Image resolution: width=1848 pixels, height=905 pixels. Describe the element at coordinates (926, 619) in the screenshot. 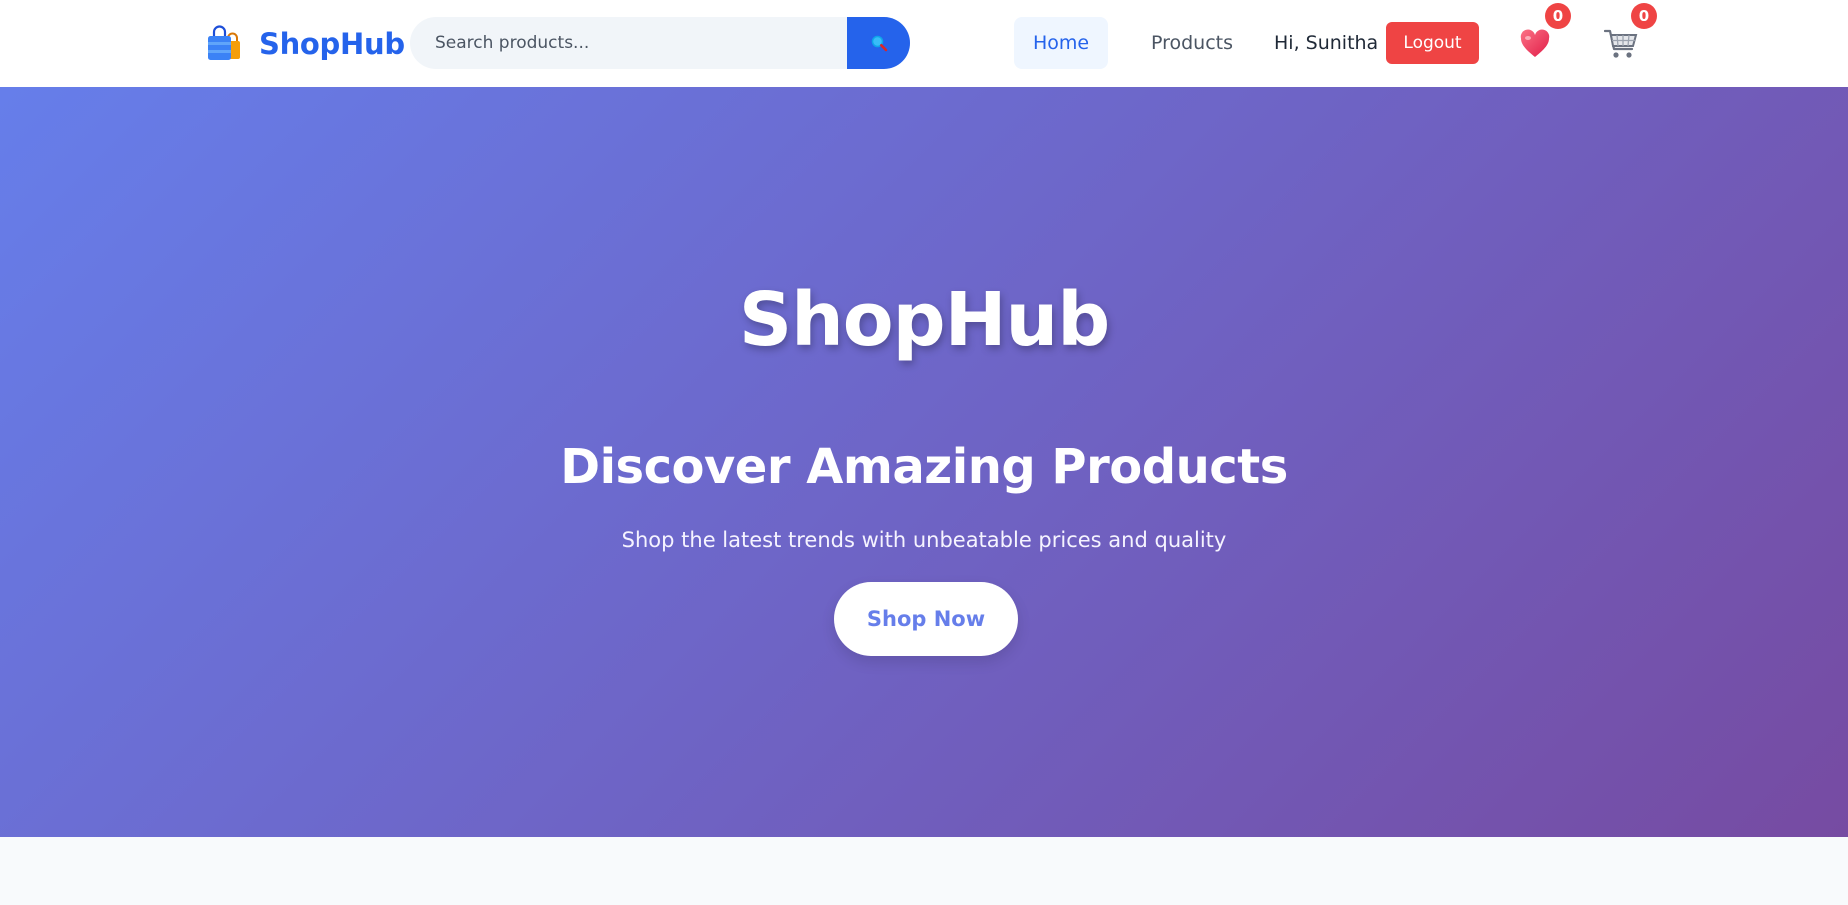

I see `shop-now-button: Shop Now` at that location.